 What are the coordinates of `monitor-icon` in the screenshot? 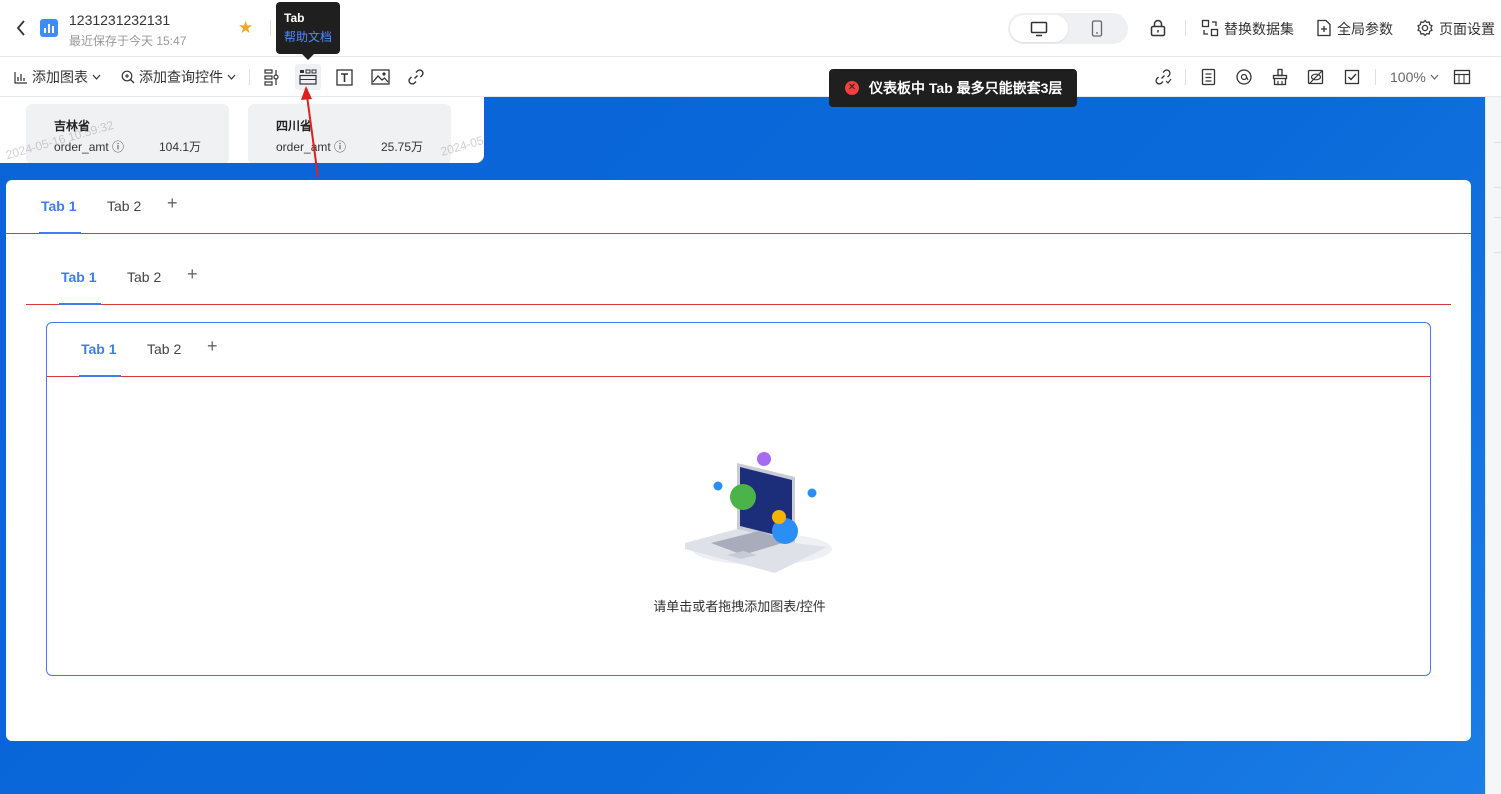 It's located at (1039, 28).